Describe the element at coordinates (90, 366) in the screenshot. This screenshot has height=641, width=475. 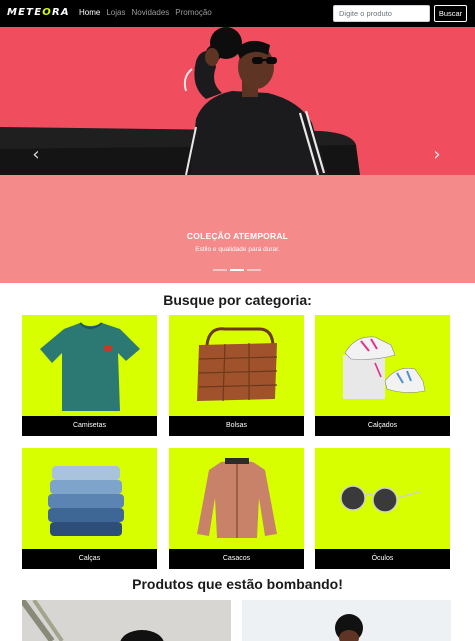
I see `tshirt-icon` at that location.